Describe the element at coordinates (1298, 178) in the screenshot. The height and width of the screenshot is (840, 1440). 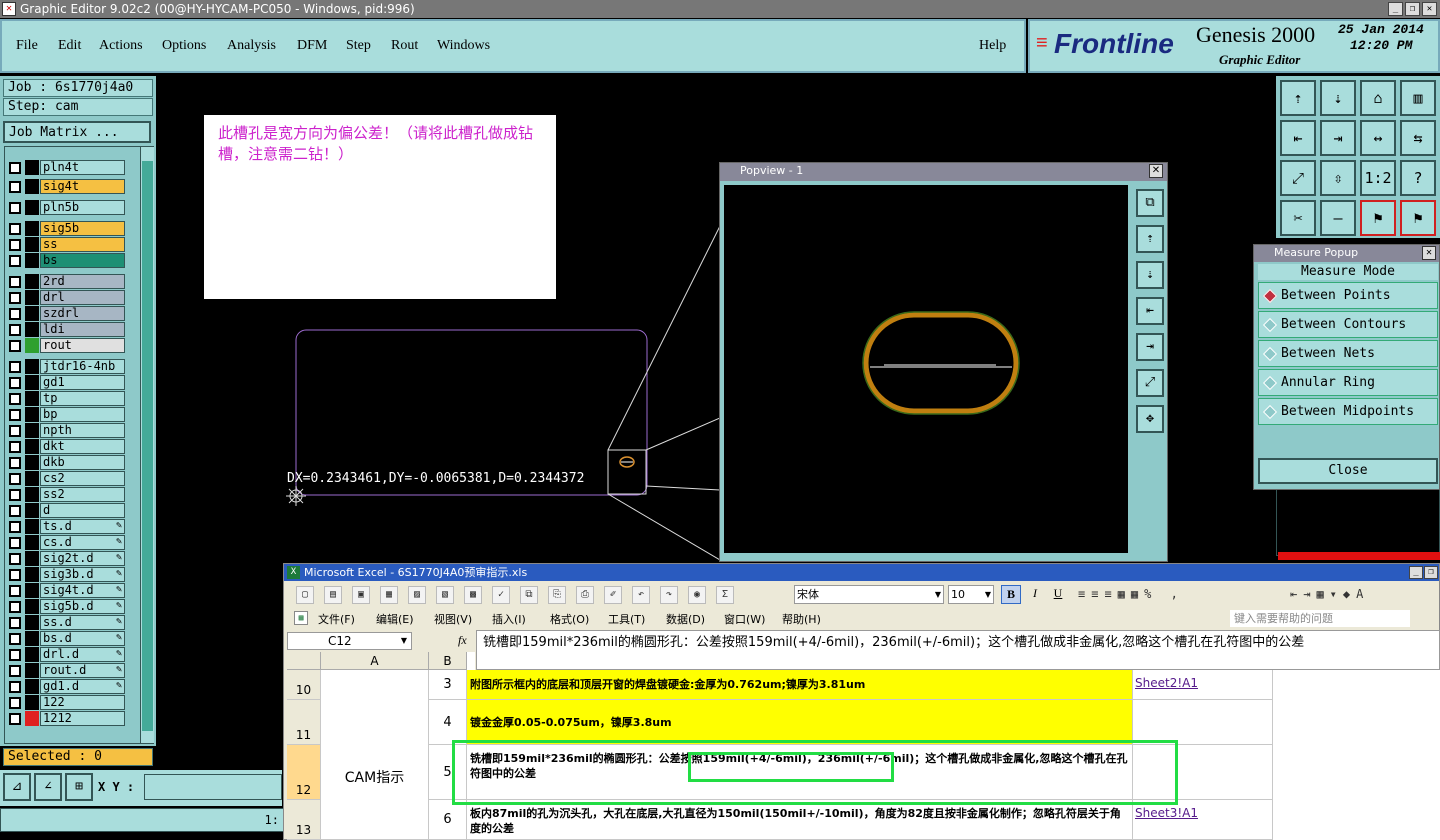
I see `fit-icon: ⤢` at that location.